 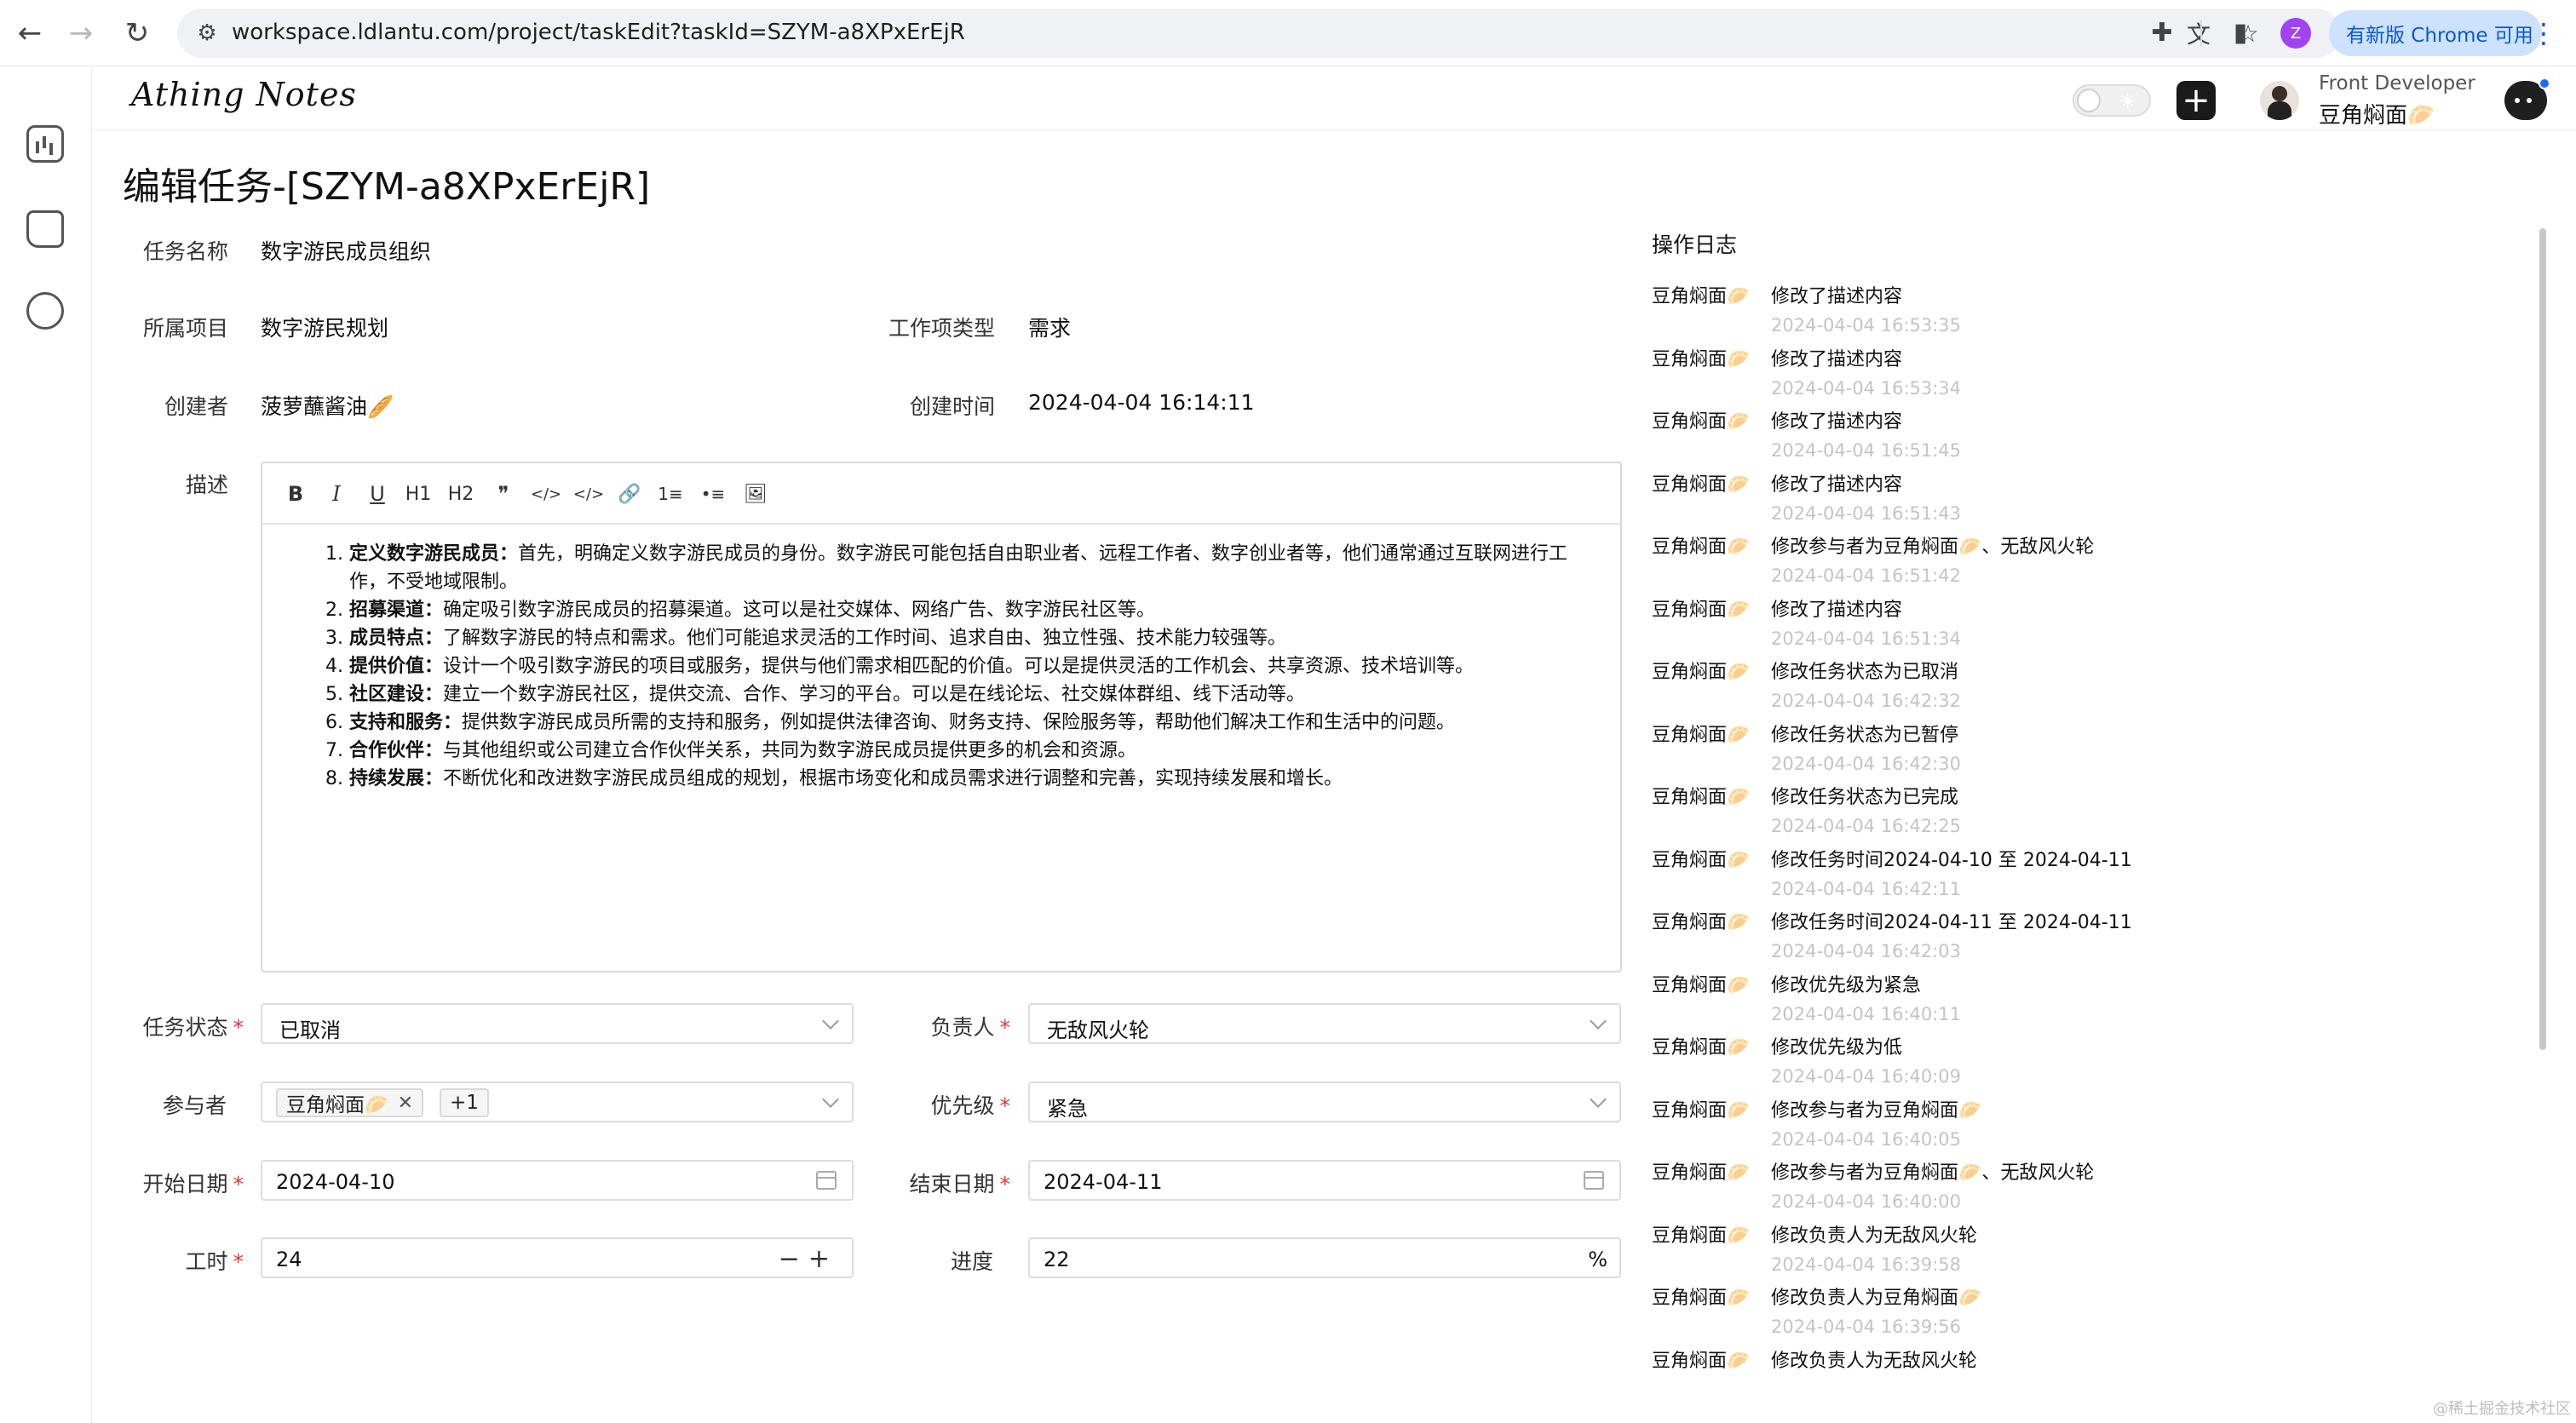 What do you see at coordinates (377, 494) in the screenshot?
I see `underline-icon: U` at bounding box center [377, 494].